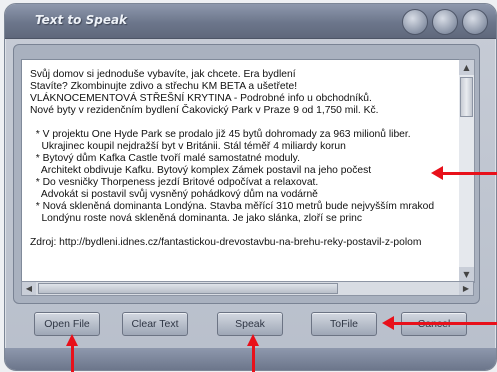 The width and height of the screenshot is (497, 372). What do you see at coordinates (188, 288) in the screenshot?
I see `horizontal-scroll-thumb` at bounding box center [188, 288].